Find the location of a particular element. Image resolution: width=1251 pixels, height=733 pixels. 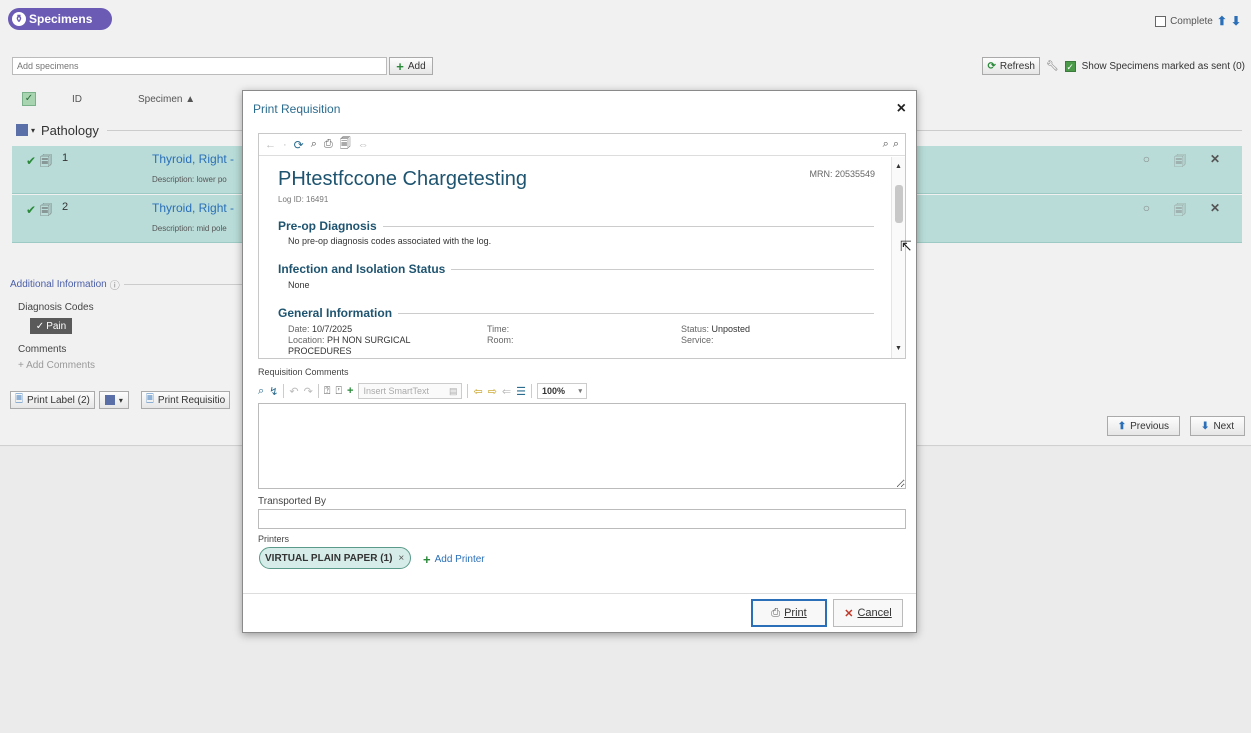

next-button: ⬇ Next is located at coordinates (1217, 426).